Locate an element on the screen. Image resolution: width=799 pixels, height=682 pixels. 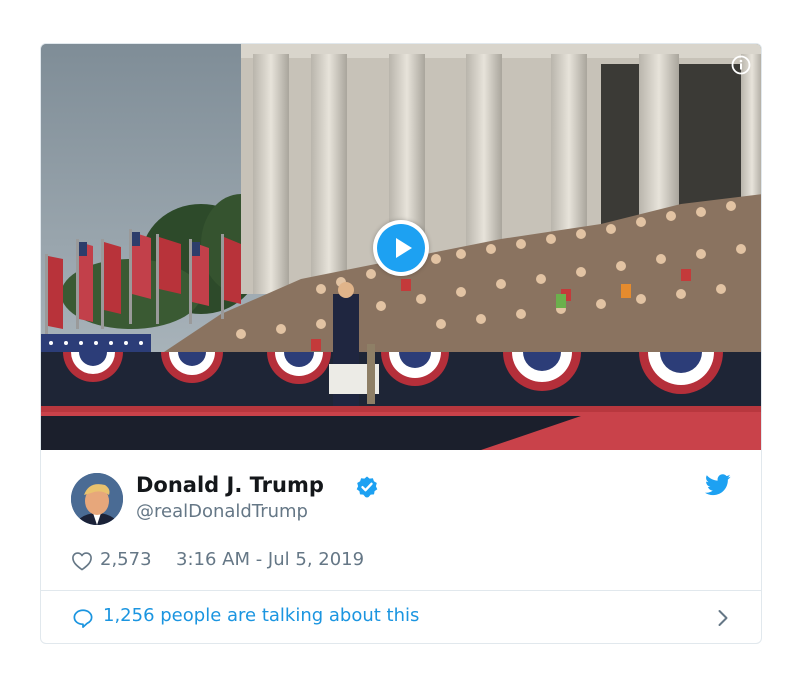
avatar-image is located at coordinates (97, 499).